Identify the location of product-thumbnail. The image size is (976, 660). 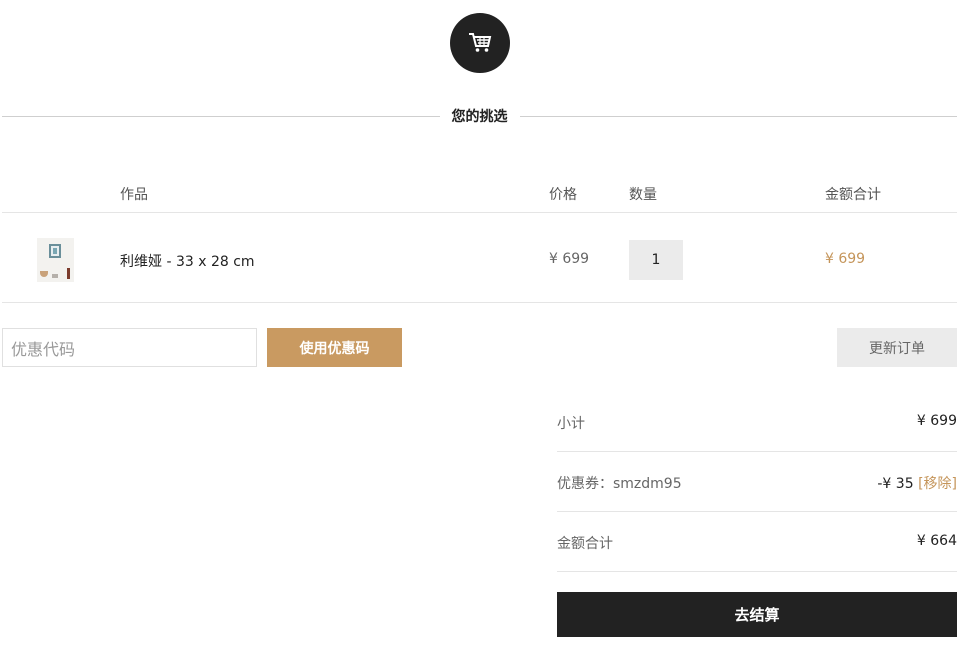
(55, 260).